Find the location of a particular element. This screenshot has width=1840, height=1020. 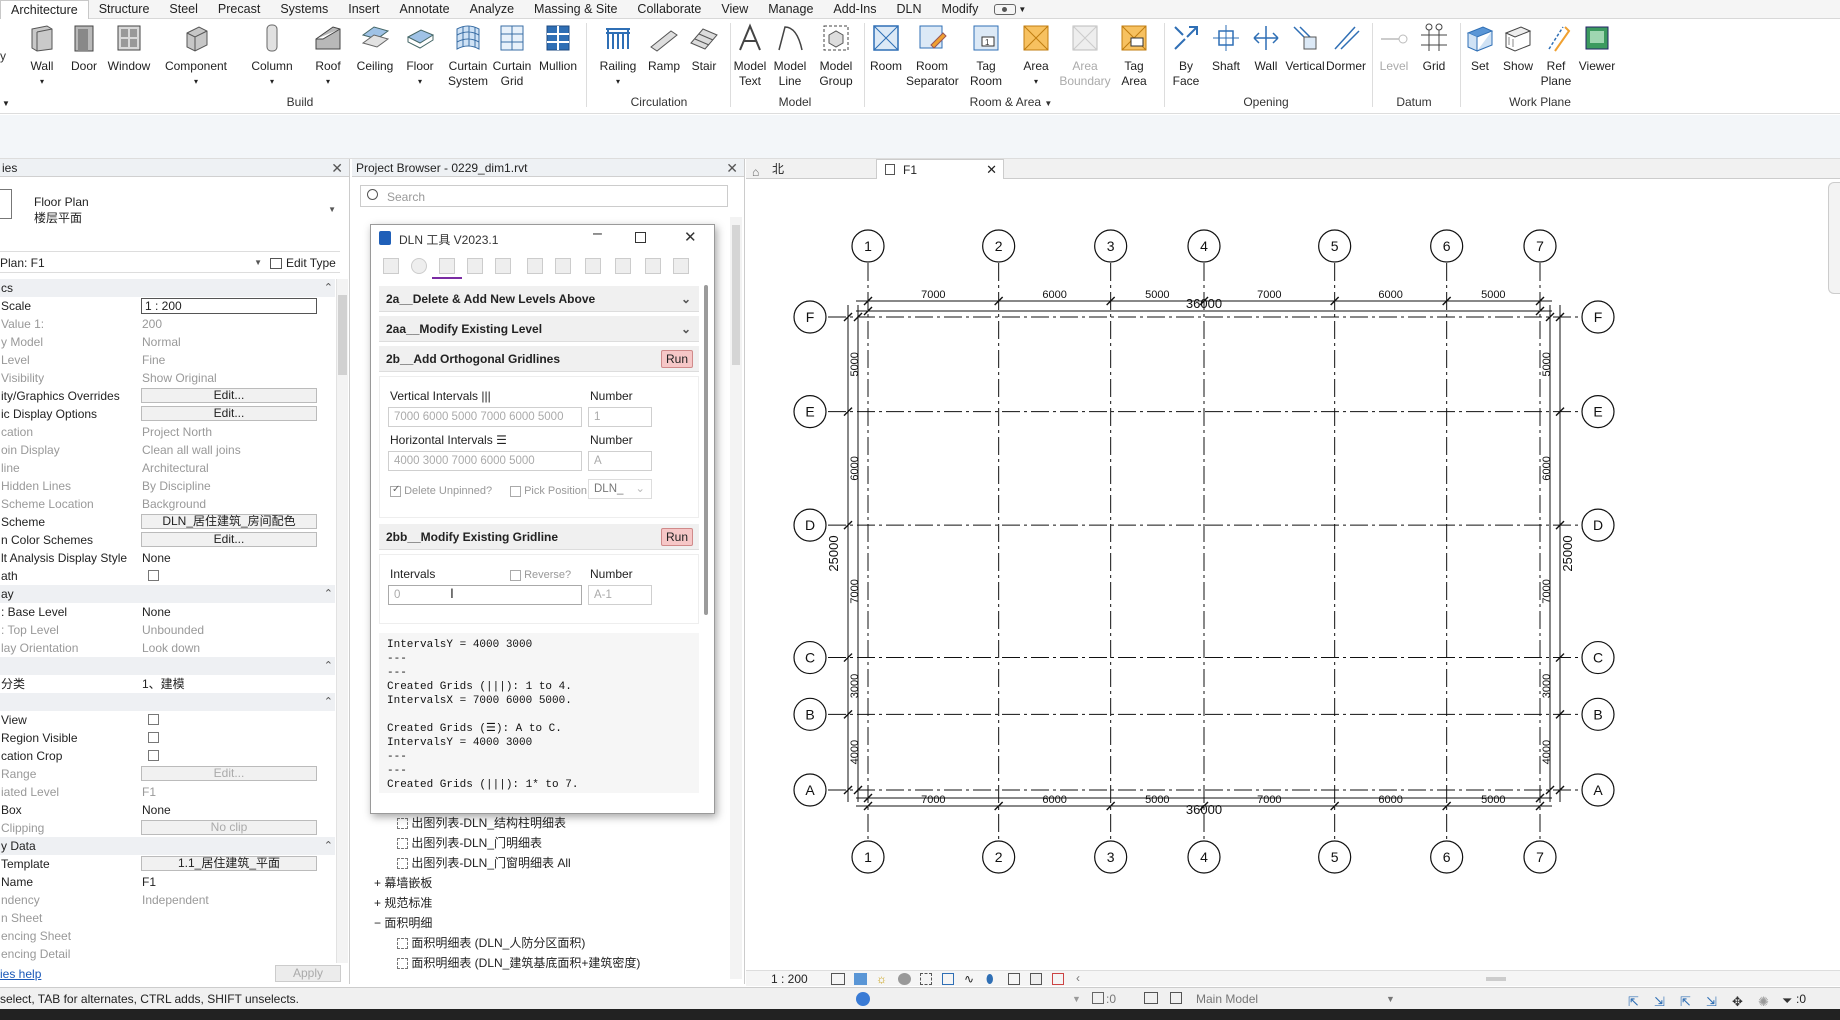

floor-button: Floor ▾ is located at coordinates (420, 56).